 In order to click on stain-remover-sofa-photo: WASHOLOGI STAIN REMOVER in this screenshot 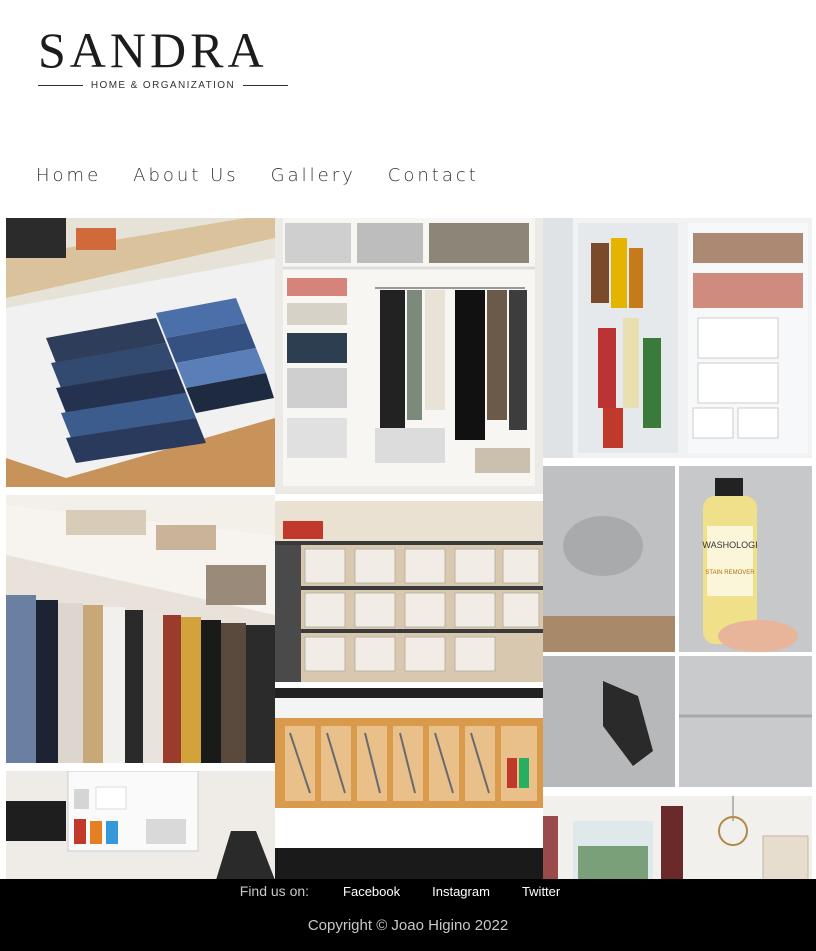, I will do `click(677, 626)`.